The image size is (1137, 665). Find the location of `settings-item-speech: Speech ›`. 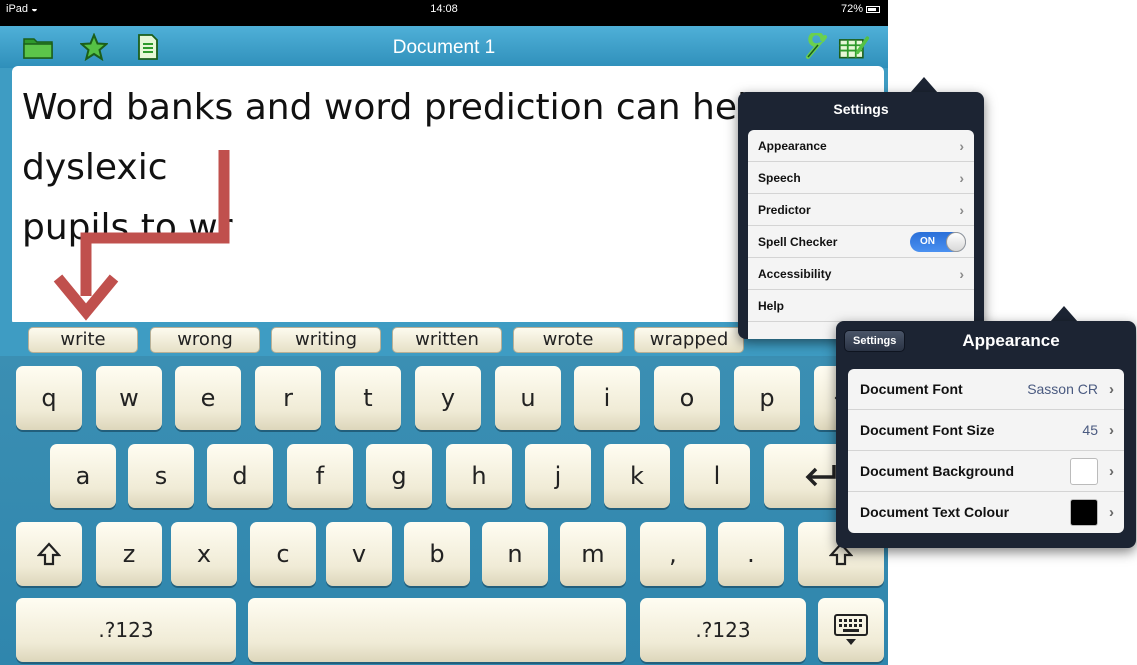

settings-item-speech: Speech › is located at coordinates (861, 178).